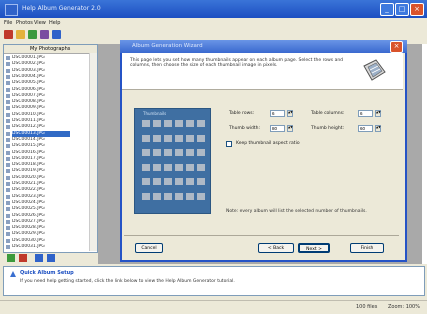 The width and height of the screenshot is (427, 314). I want to click on close-button: ×, so click(417, 9).